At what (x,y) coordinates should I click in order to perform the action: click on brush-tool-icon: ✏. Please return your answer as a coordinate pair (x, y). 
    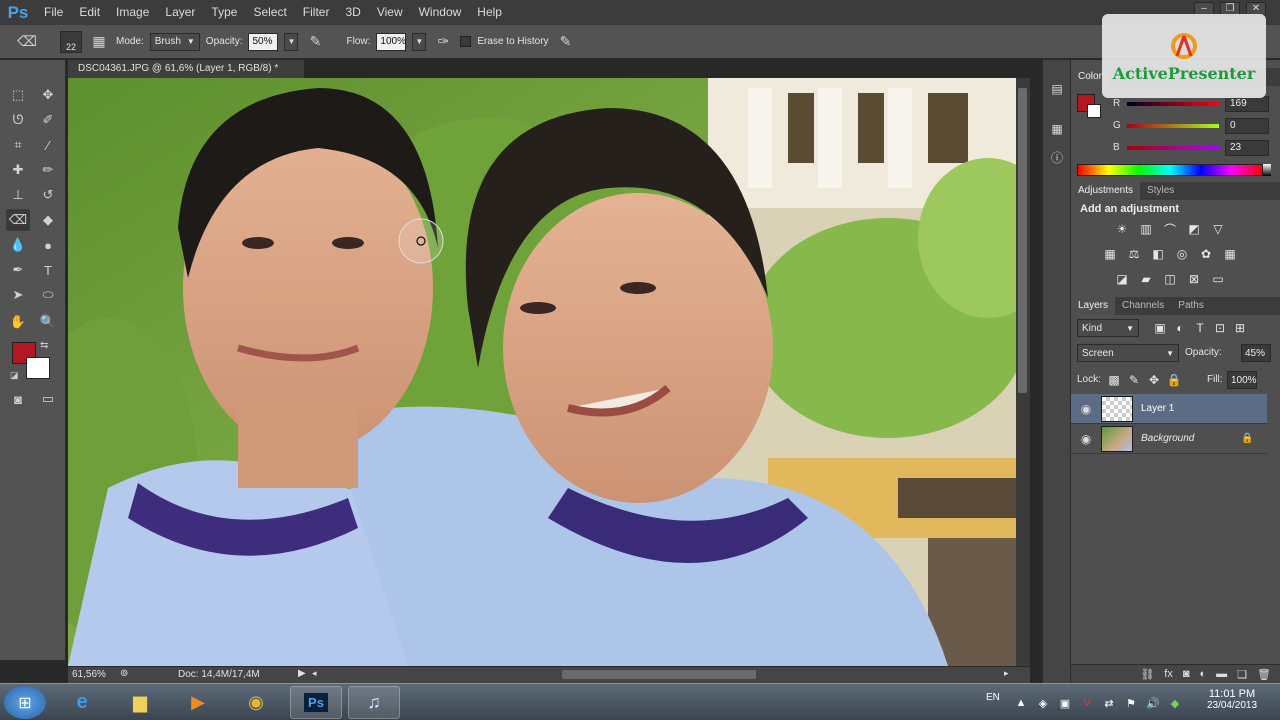
    Looking at the image, I should click on (48, 170).